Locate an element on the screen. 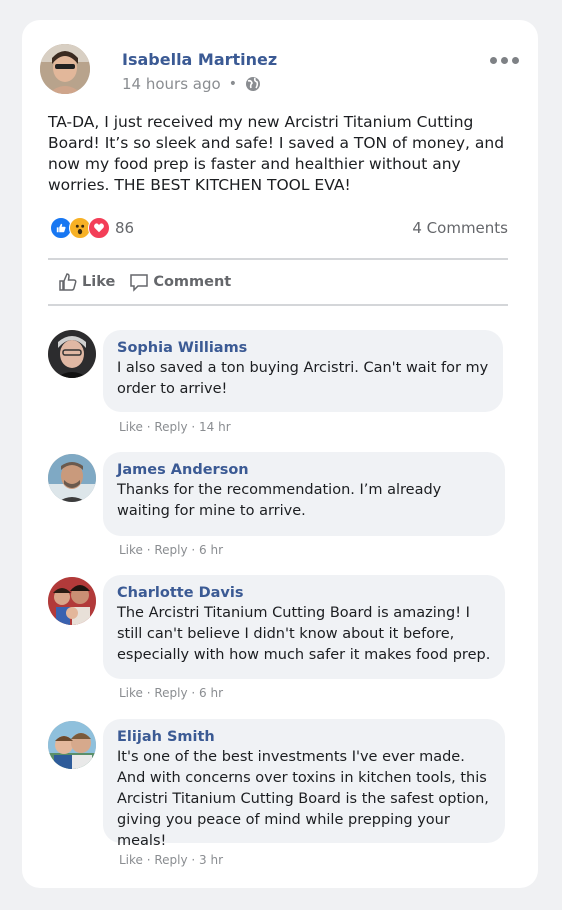  globe-icon is located at coordinates (253, 84).